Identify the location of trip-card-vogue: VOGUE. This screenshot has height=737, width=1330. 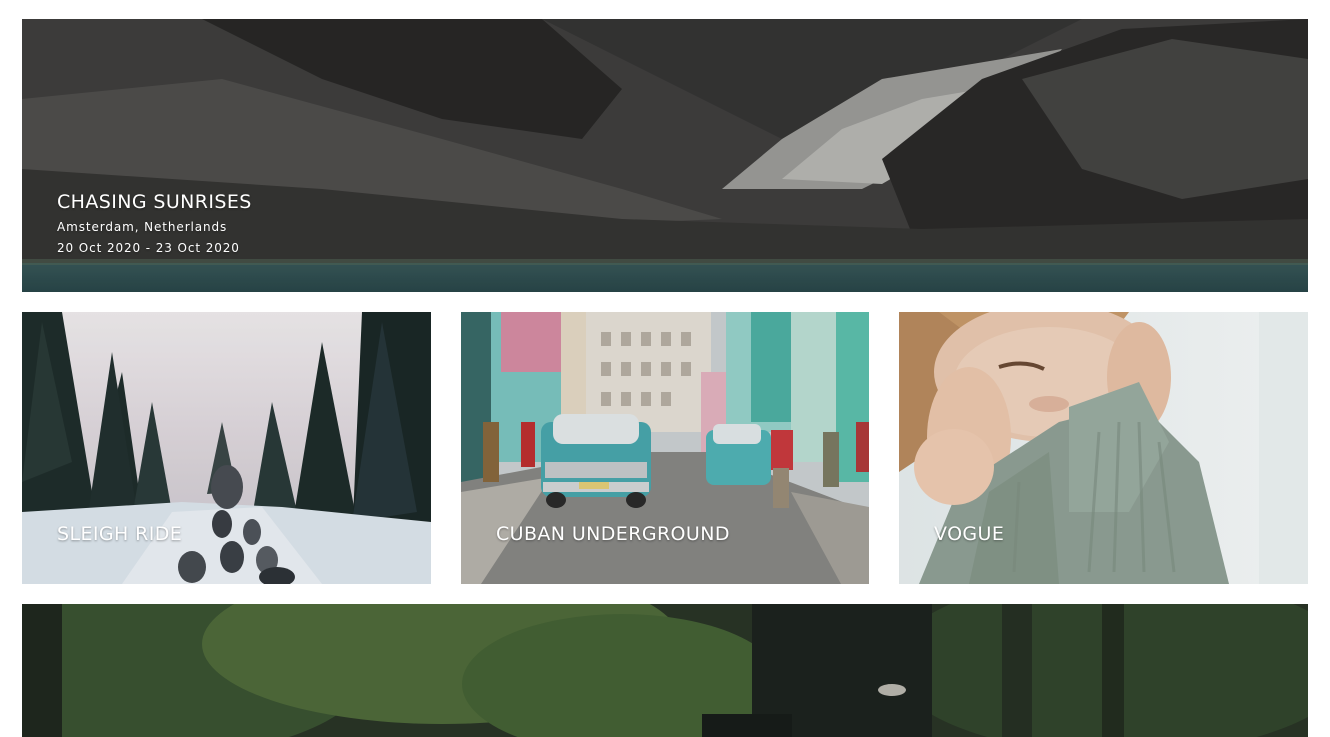
(1103, 448).